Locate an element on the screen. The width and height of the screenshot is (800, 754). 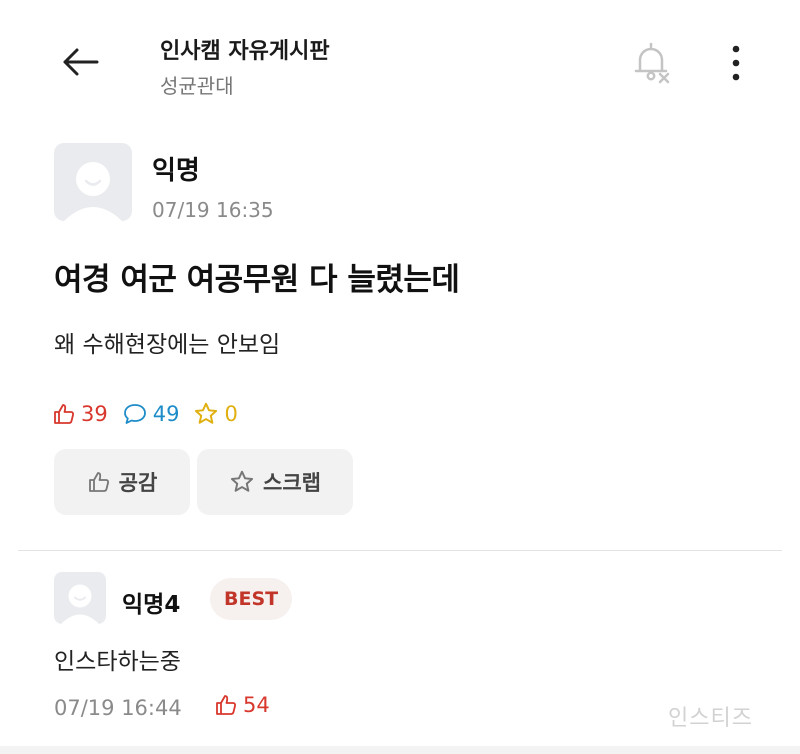
speech-bubble-icon is located at coordinates (134, 414).